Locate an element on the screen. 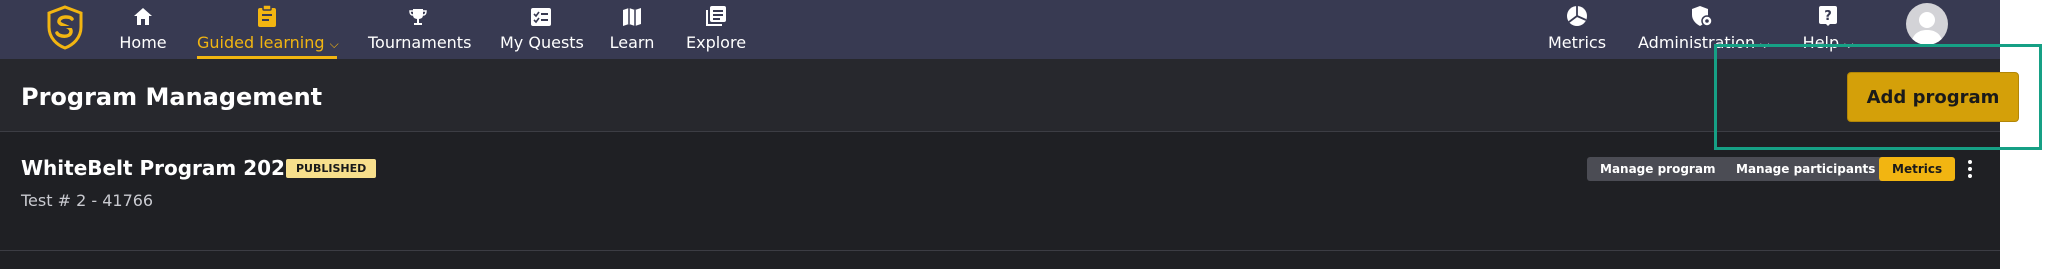  nav-guided-learning-label: Guided learning is located at coordinates (261, 42).